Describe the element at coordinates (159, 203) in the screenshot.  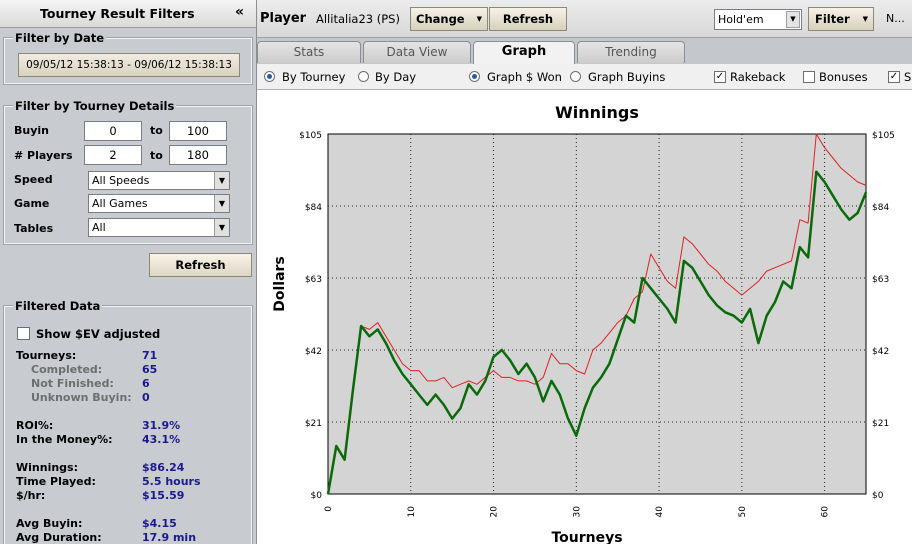
I see `game-select: All Games ▼` at that location.